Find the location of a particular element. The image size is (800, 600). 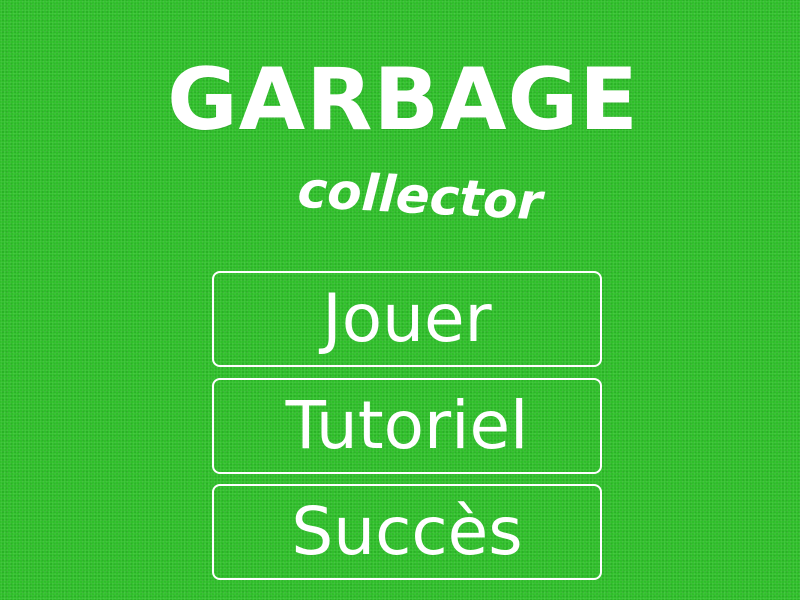

play-button-label: Jouer is located at coordinates (407, 318).